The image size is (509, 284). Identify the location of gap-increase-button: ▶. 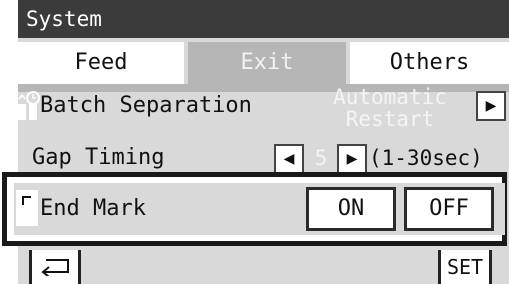
(352, 159).